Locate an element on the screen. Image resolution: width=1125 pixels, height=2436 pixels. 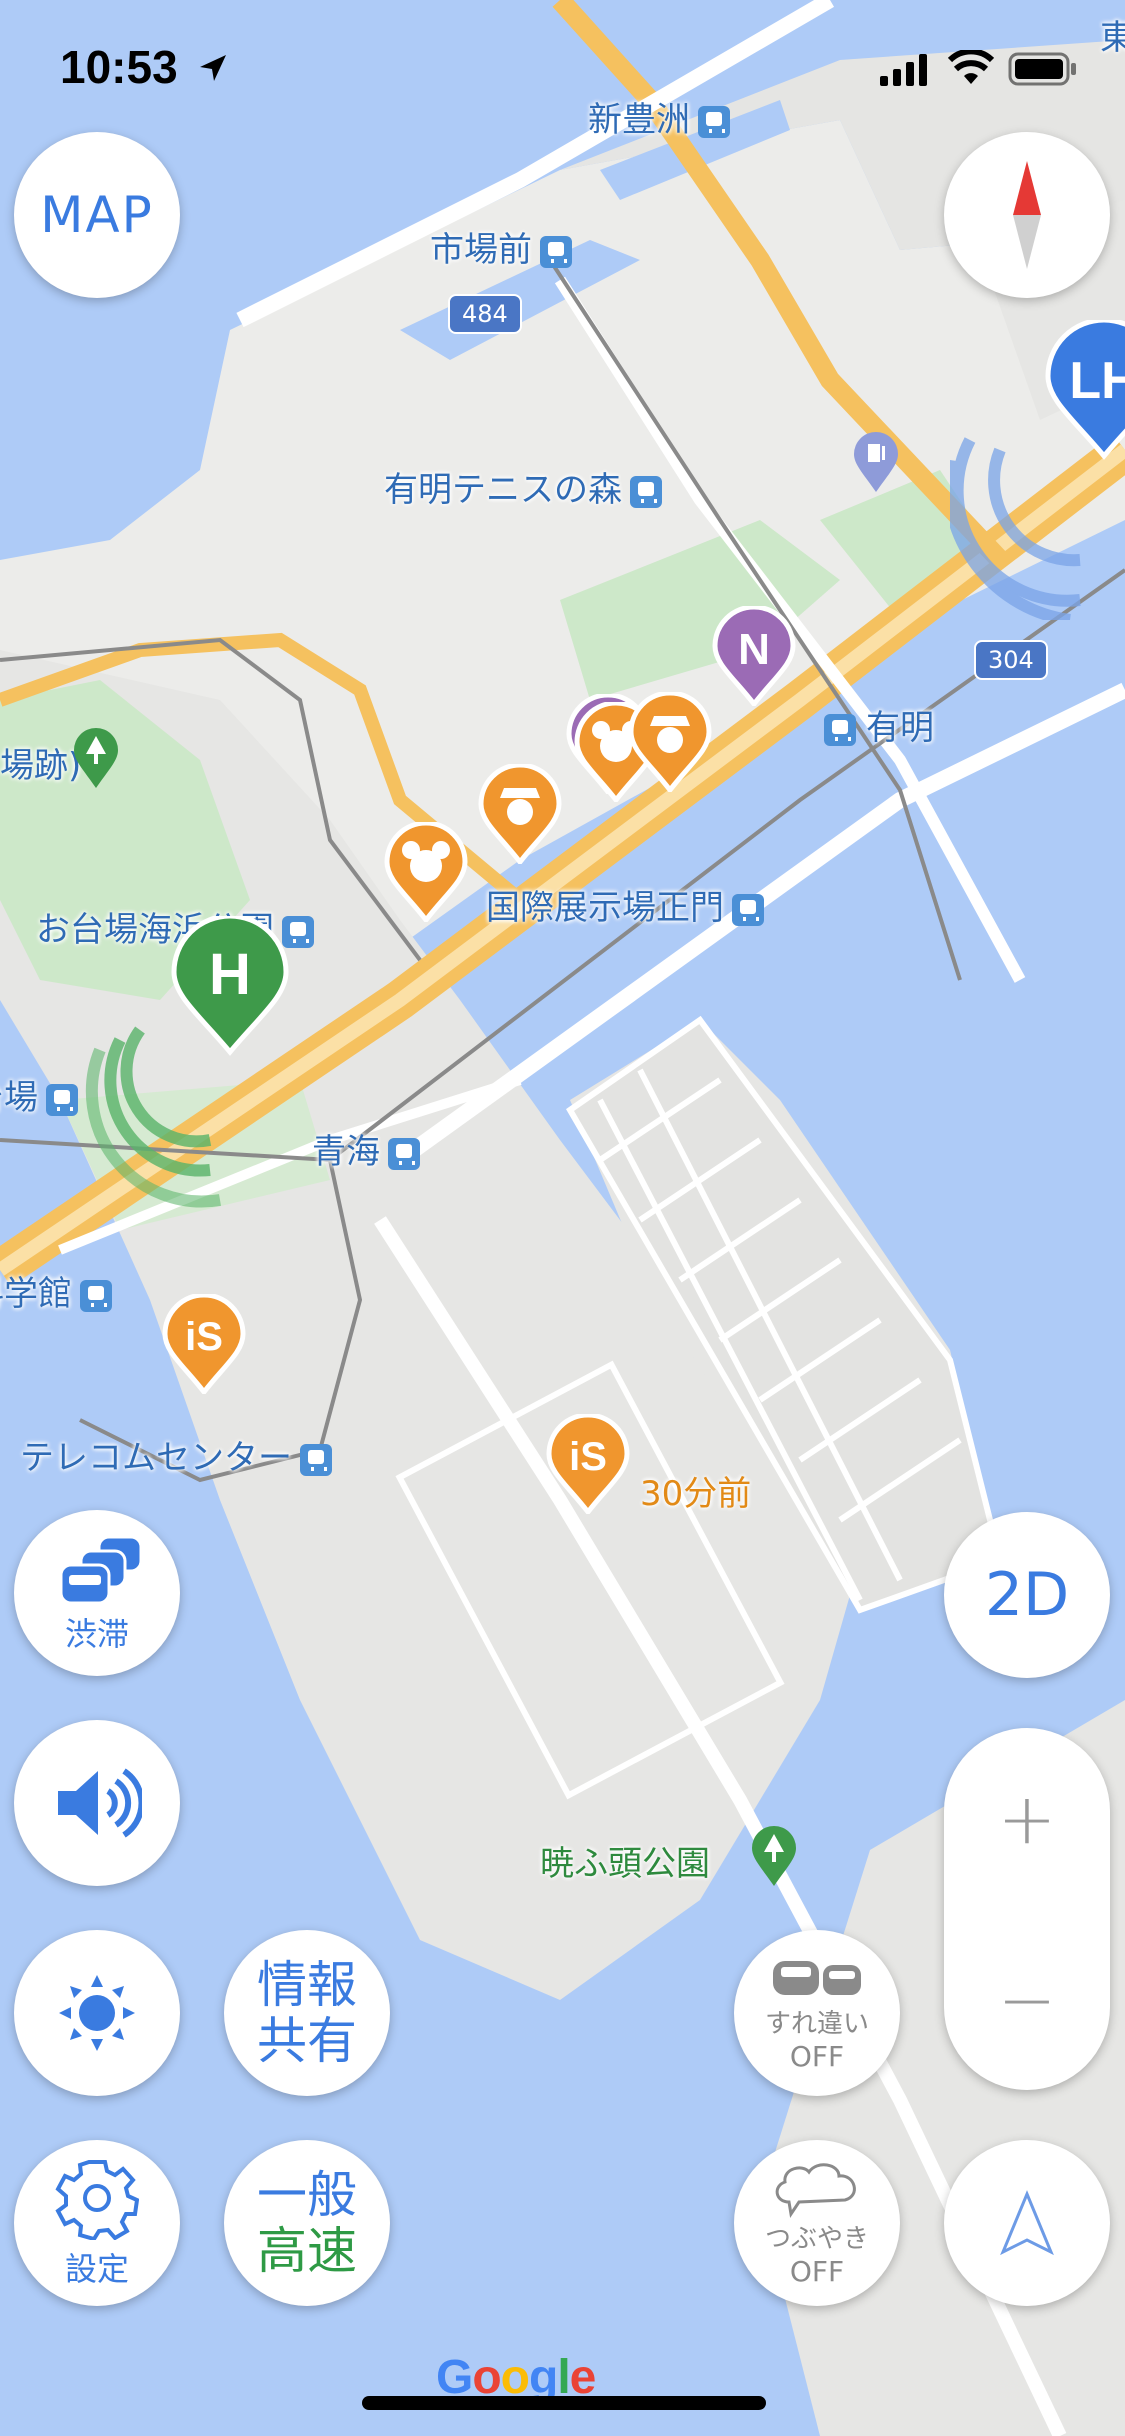
tweet-button: つぶやき OFF is located at coordinates (817, 2223).